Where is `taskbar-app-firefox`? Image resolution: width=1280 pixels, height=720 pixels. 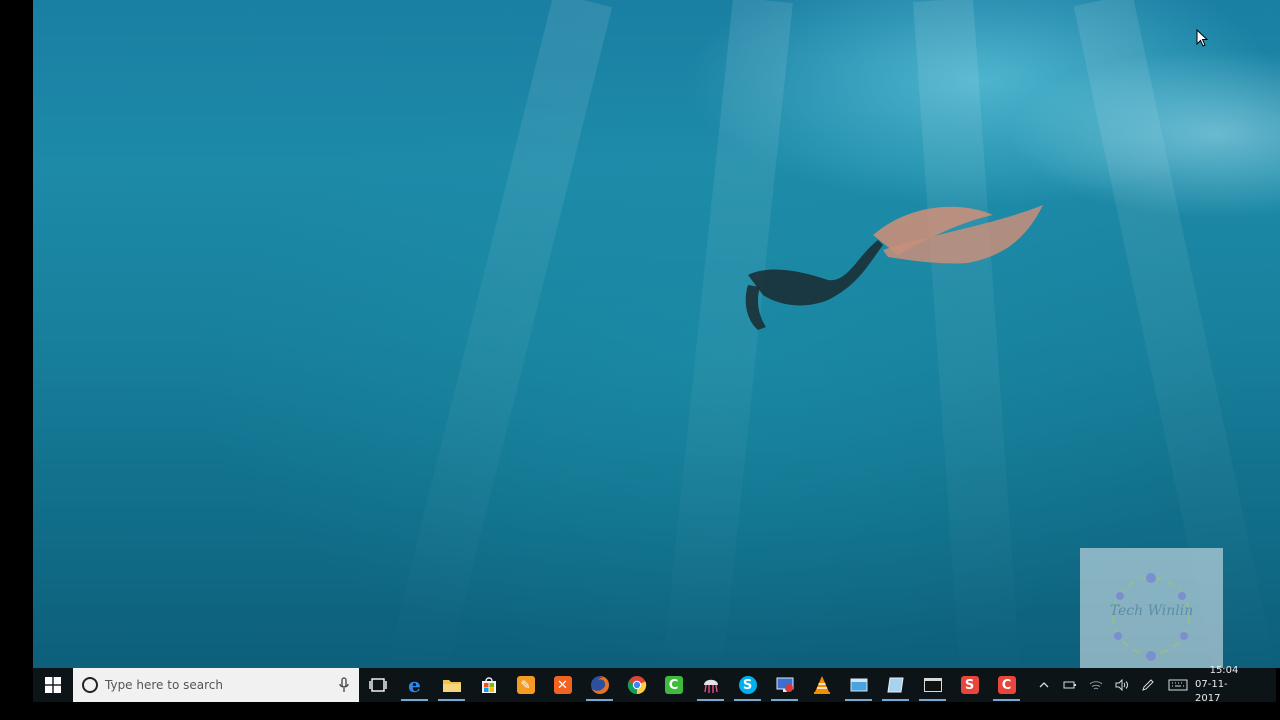
taskbar-app-firefox is located at coordinates (599, 685).